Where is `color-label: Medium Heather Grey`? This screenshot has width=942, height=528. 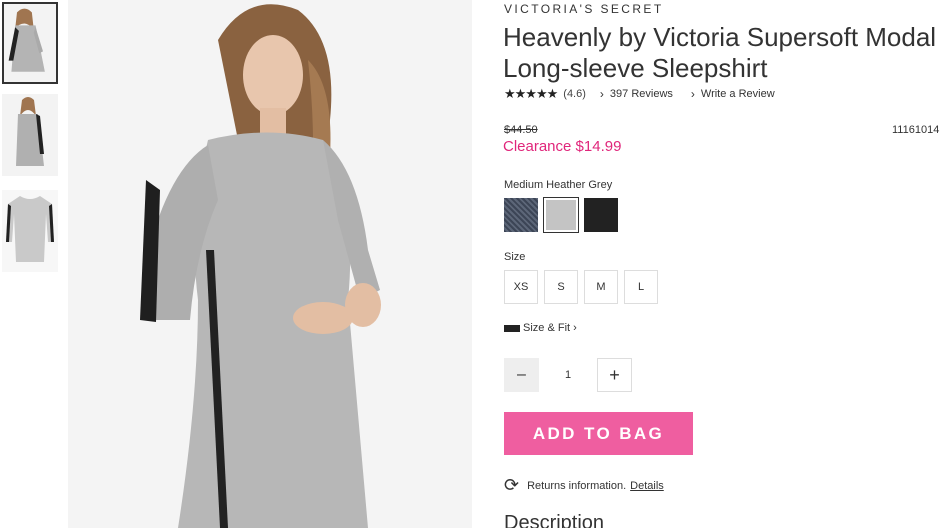 color-label: Medium Heather Grey is located at coordinates (558, 185).